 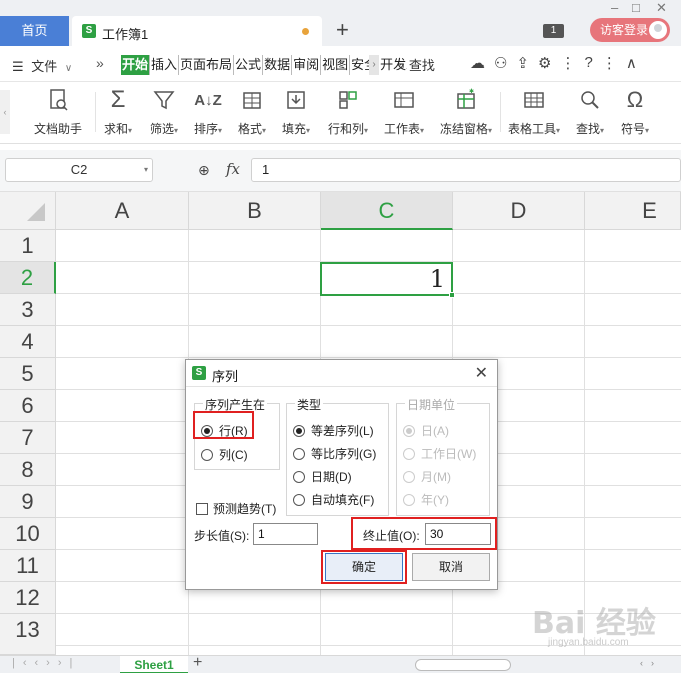 I want to click on sum-button: Σ 求和▾, so click(x=118, y=111).